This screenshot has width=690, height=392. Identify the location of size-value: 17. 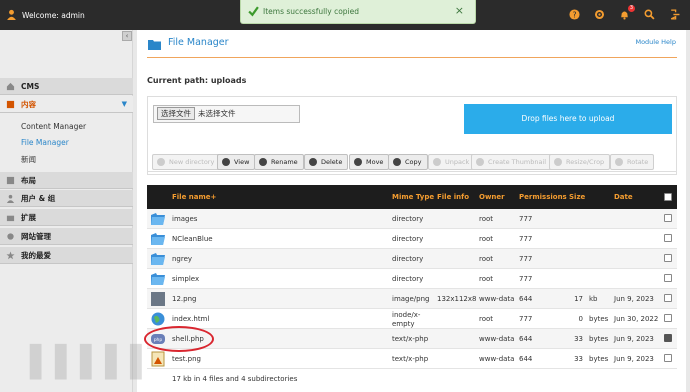
(578, 299).